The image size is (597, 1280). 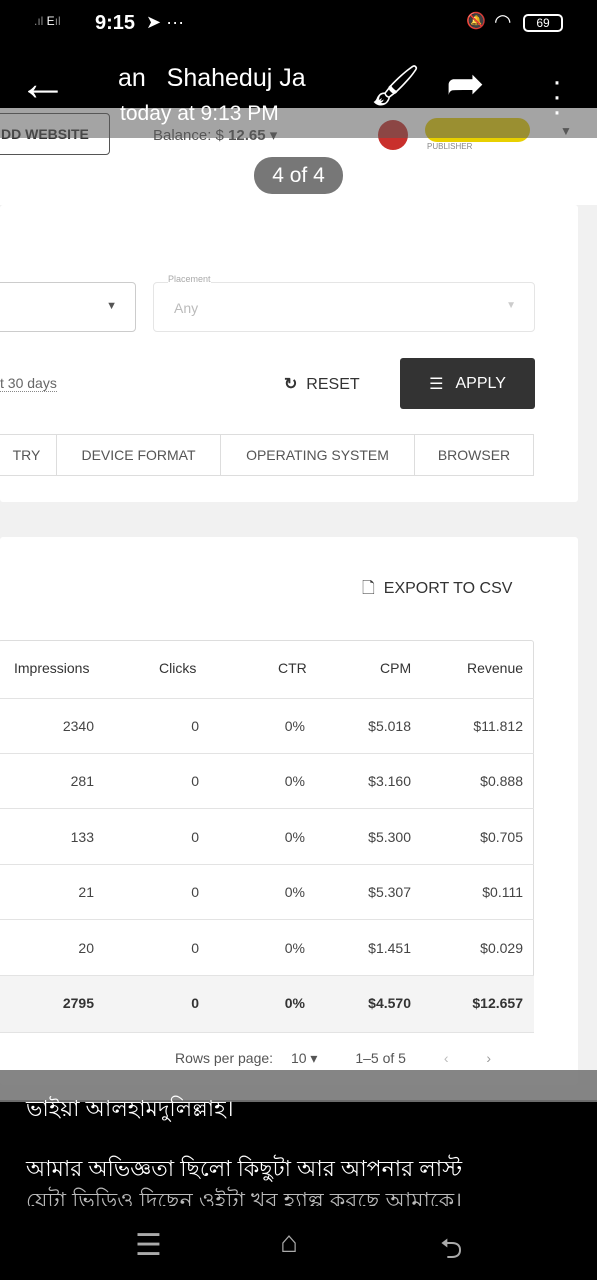 I want to click on cell-cpm: $4.570, so click(x=389, y=1003).